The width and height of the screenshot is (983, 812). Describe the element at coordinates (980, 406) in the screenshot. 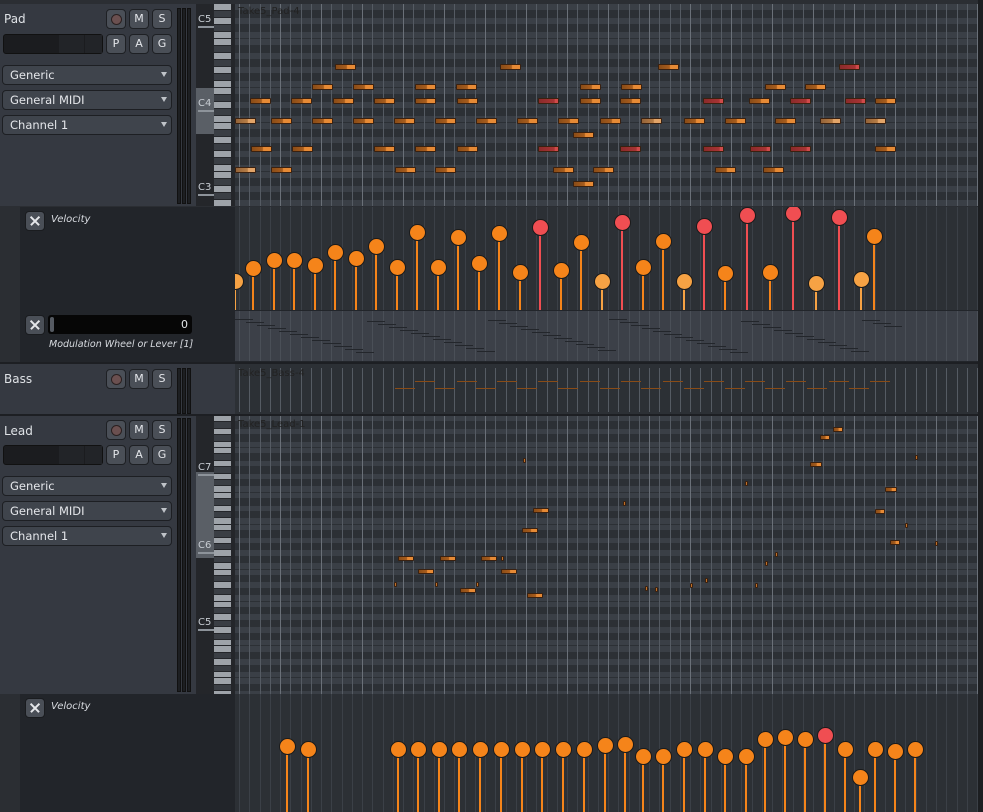

I see `vertical-scrollbar` at that location.